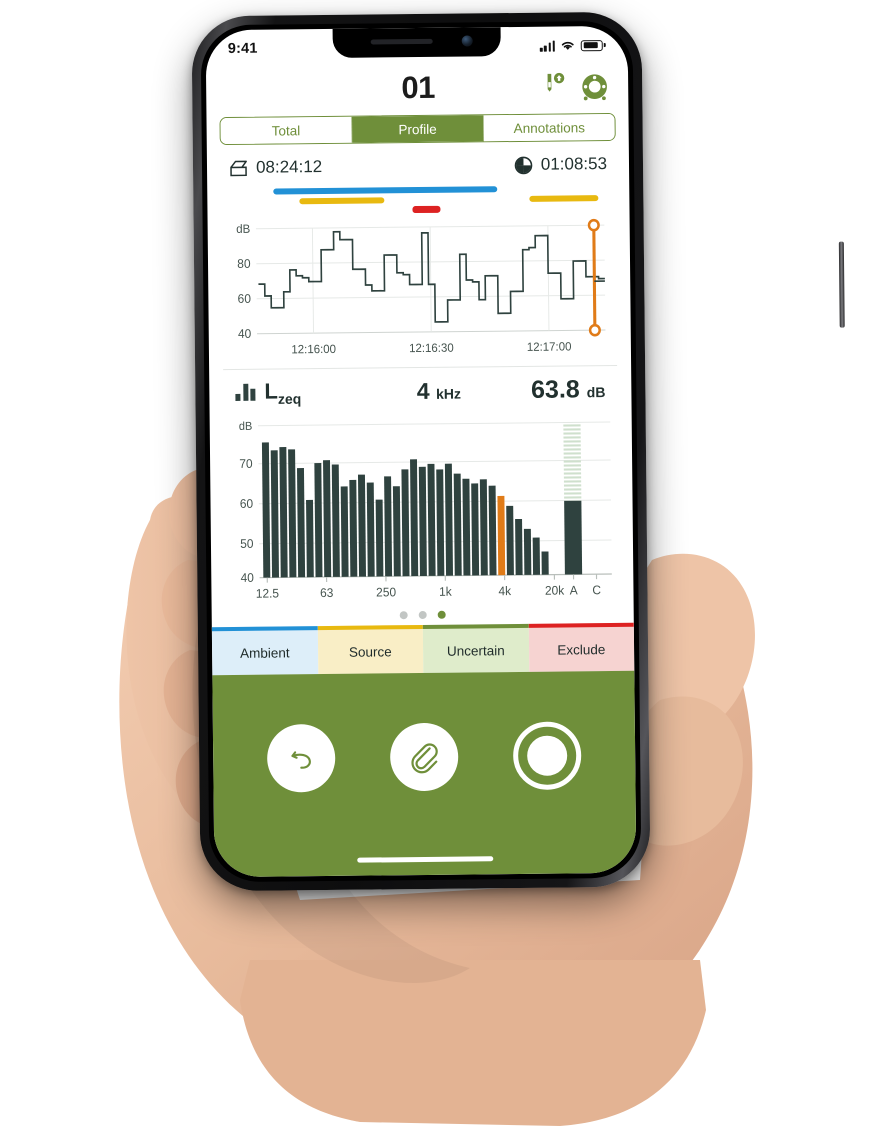 The height and width of the screenshot is (1128, 875). Describe the element at coordinates (501, 535) in the screenshot. I see `spectrum-bar-selected` at that location.